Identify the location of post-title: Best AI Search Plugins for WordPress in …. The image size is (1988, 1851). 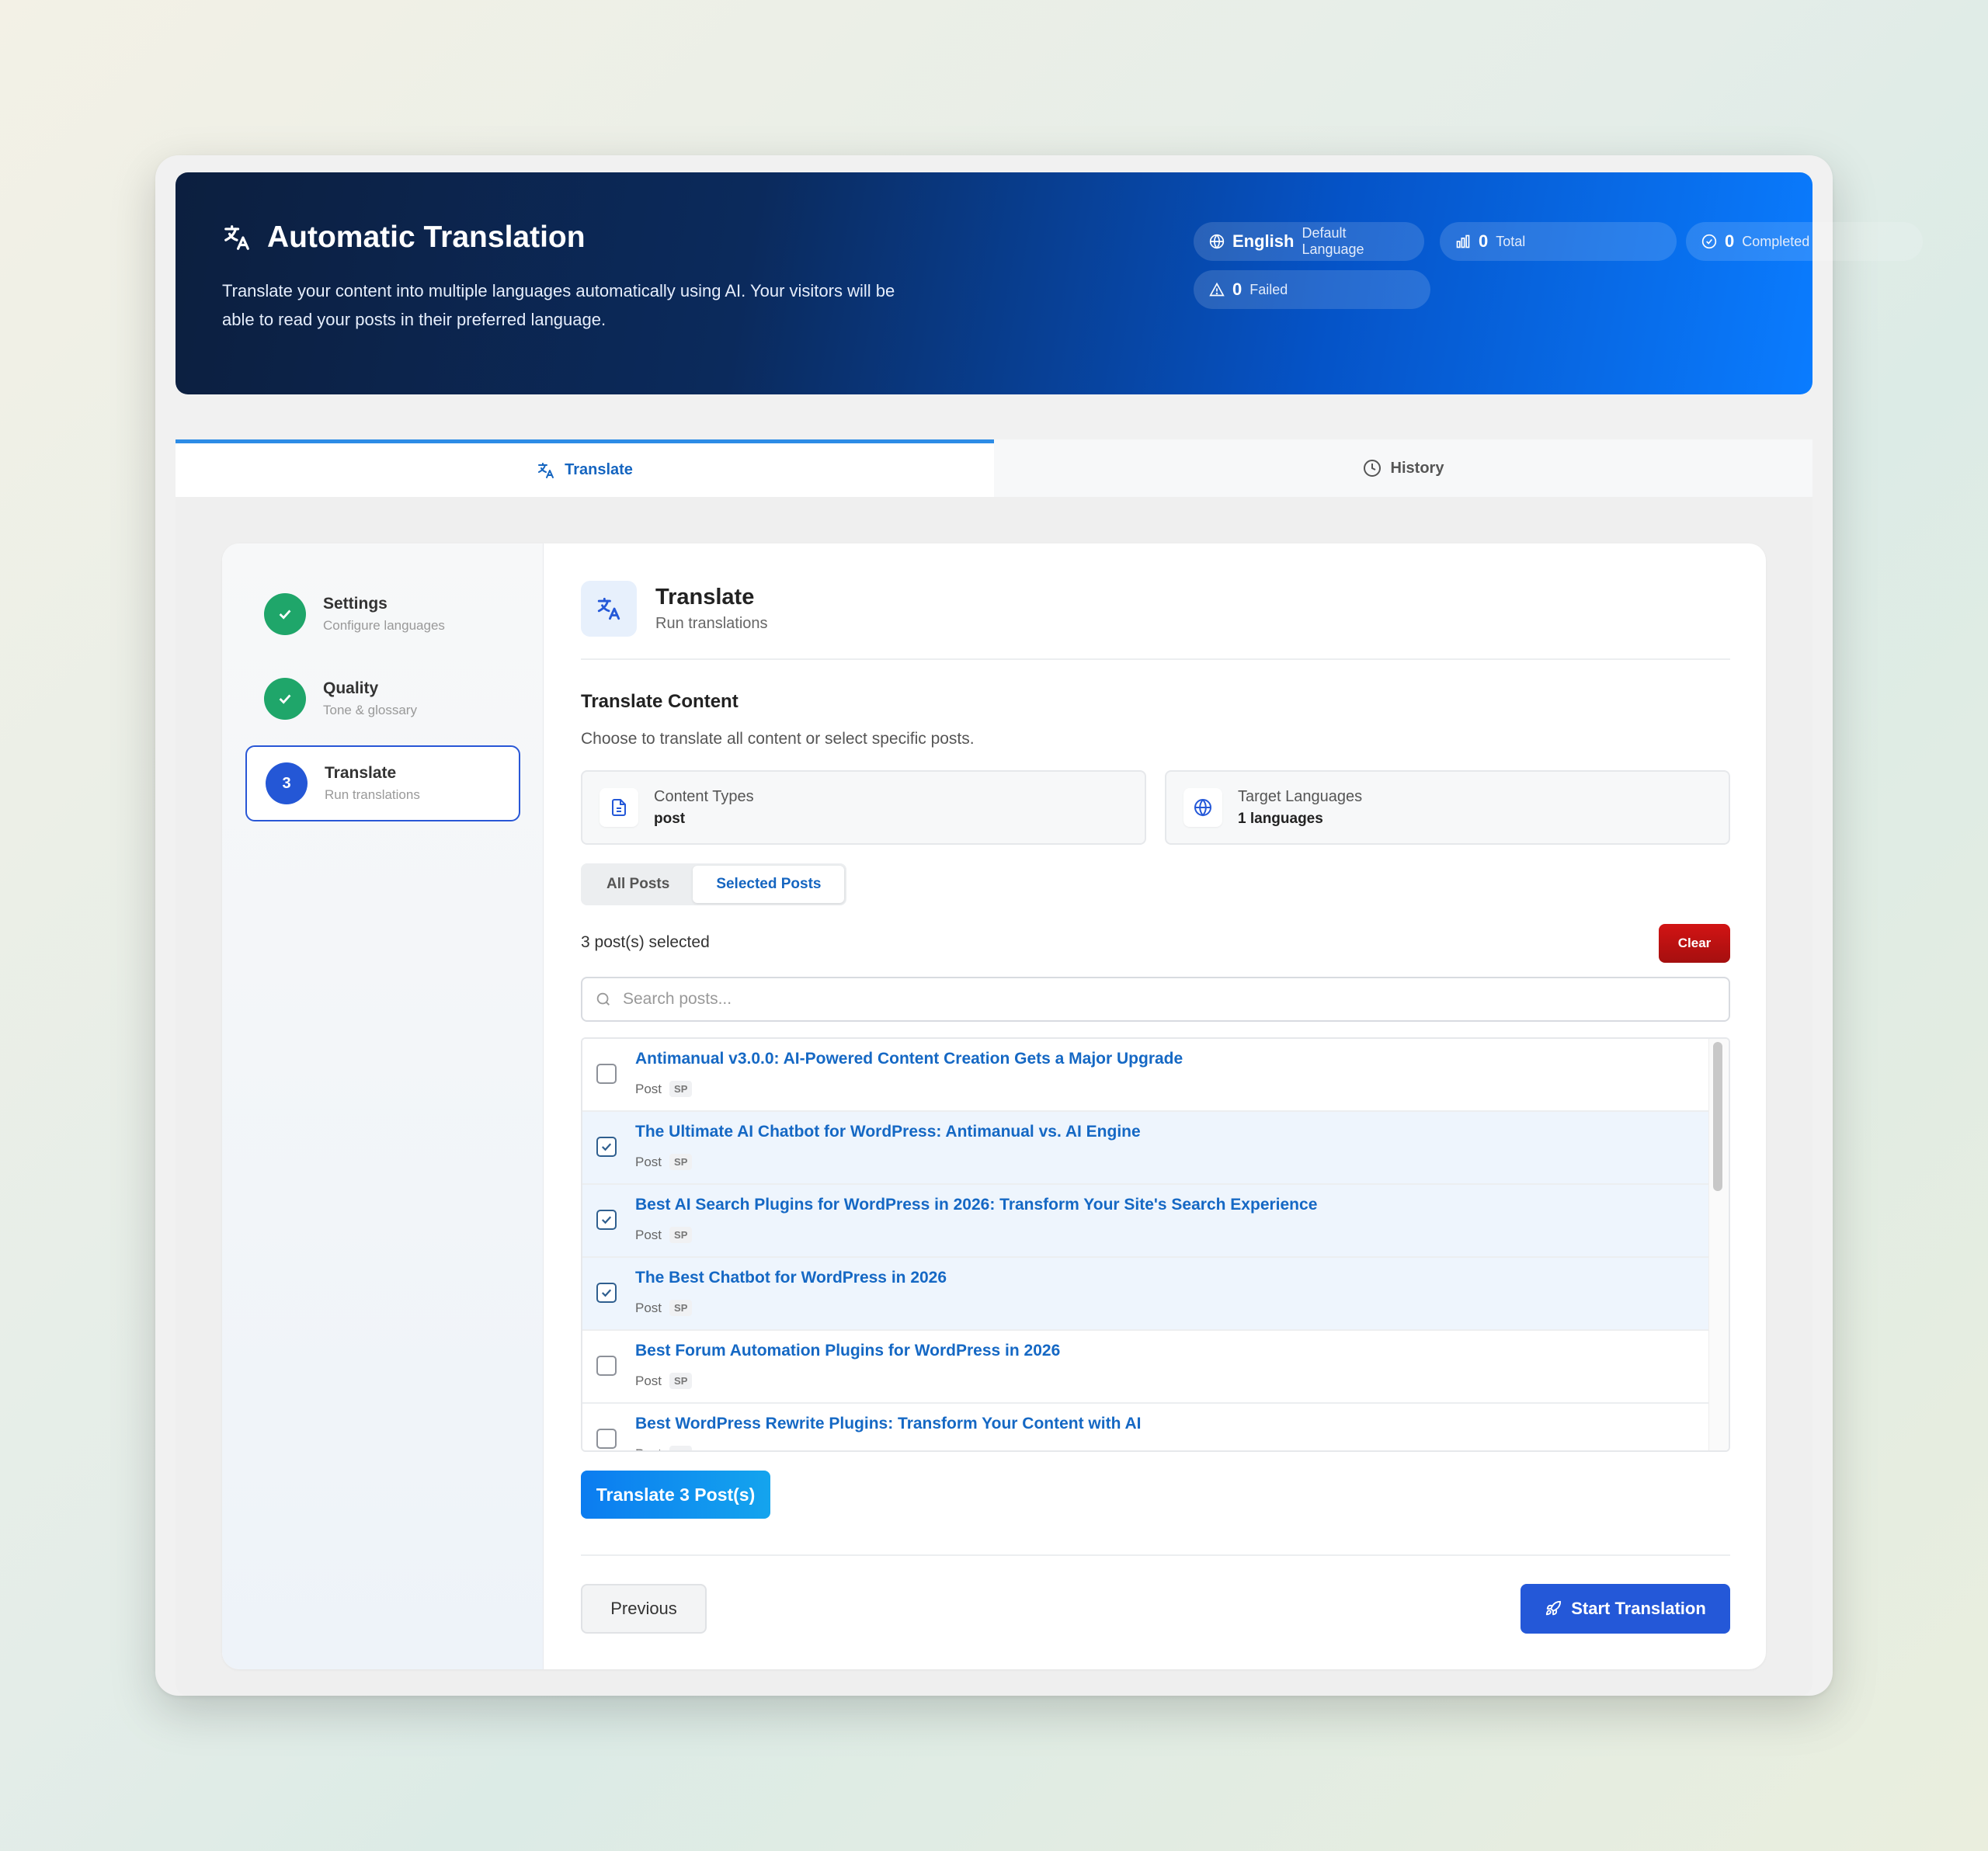
(976, 1205).